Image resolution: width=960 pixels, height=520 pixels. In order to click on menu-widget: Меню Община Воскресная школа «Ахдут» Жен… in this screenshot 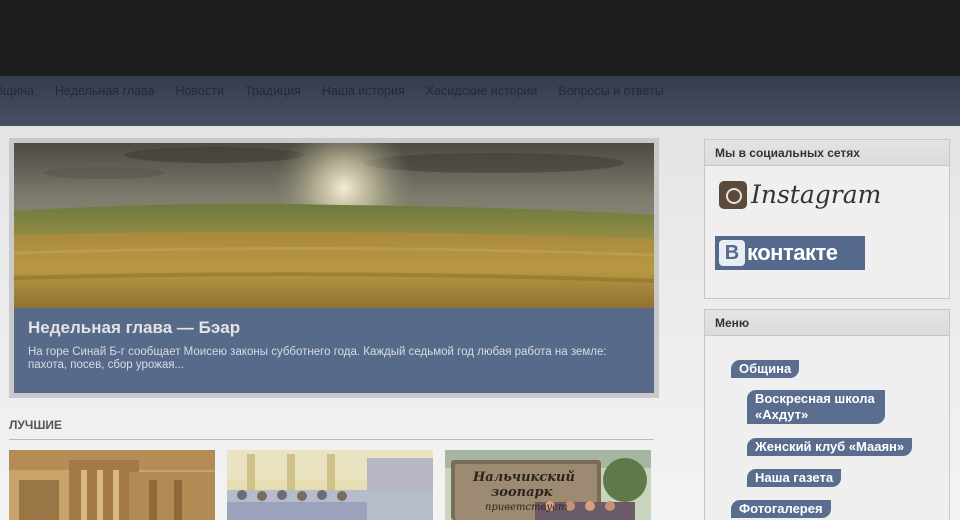, I will do `click(827, 414)`.